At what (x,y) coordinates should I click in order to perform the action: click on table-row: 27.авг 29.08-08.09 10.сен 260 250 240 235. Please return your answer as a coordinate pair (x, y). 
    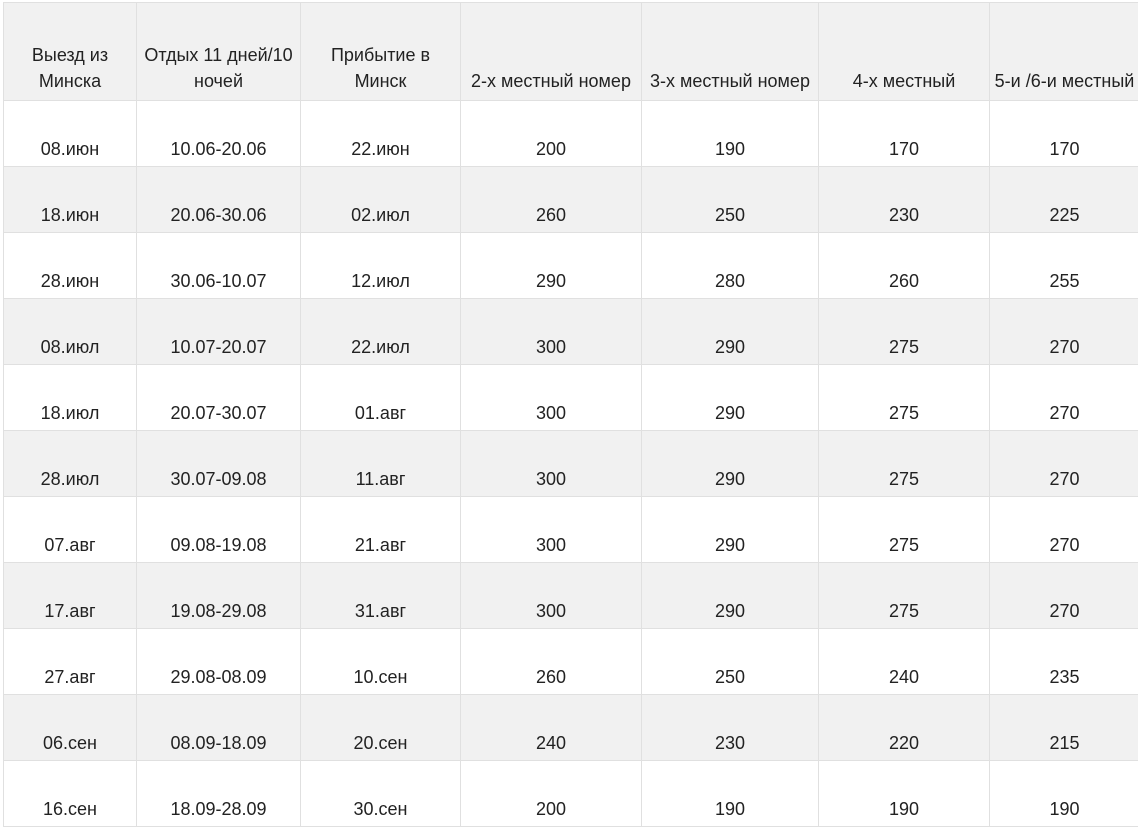
    Looking at the image, I should click on (570, 661).